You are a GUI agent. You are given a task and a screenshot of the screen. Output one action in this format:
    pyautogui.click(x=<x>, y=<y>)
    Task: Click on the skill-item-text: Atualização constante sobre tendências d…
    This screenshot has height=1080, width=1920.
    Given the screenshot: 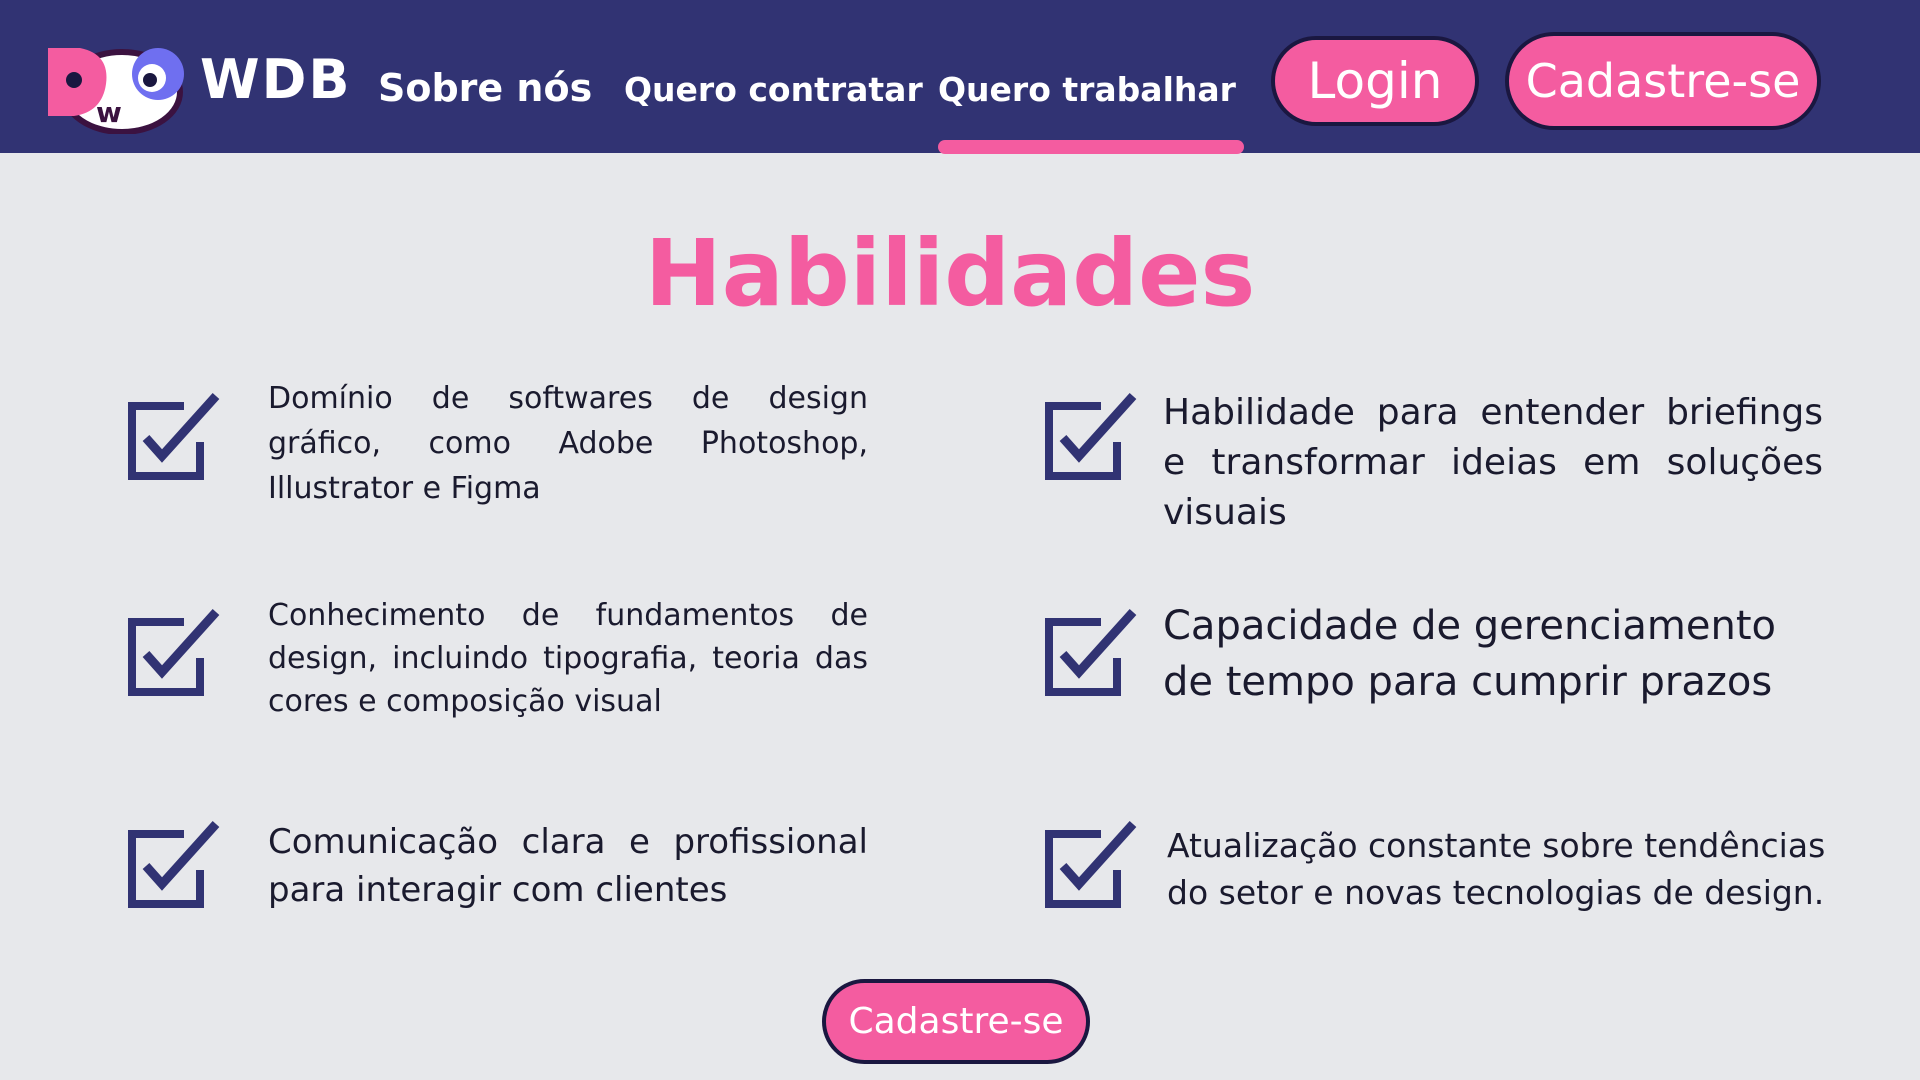 What is the action you would take?
    pyautogui.click(x=1496, y=869)
    